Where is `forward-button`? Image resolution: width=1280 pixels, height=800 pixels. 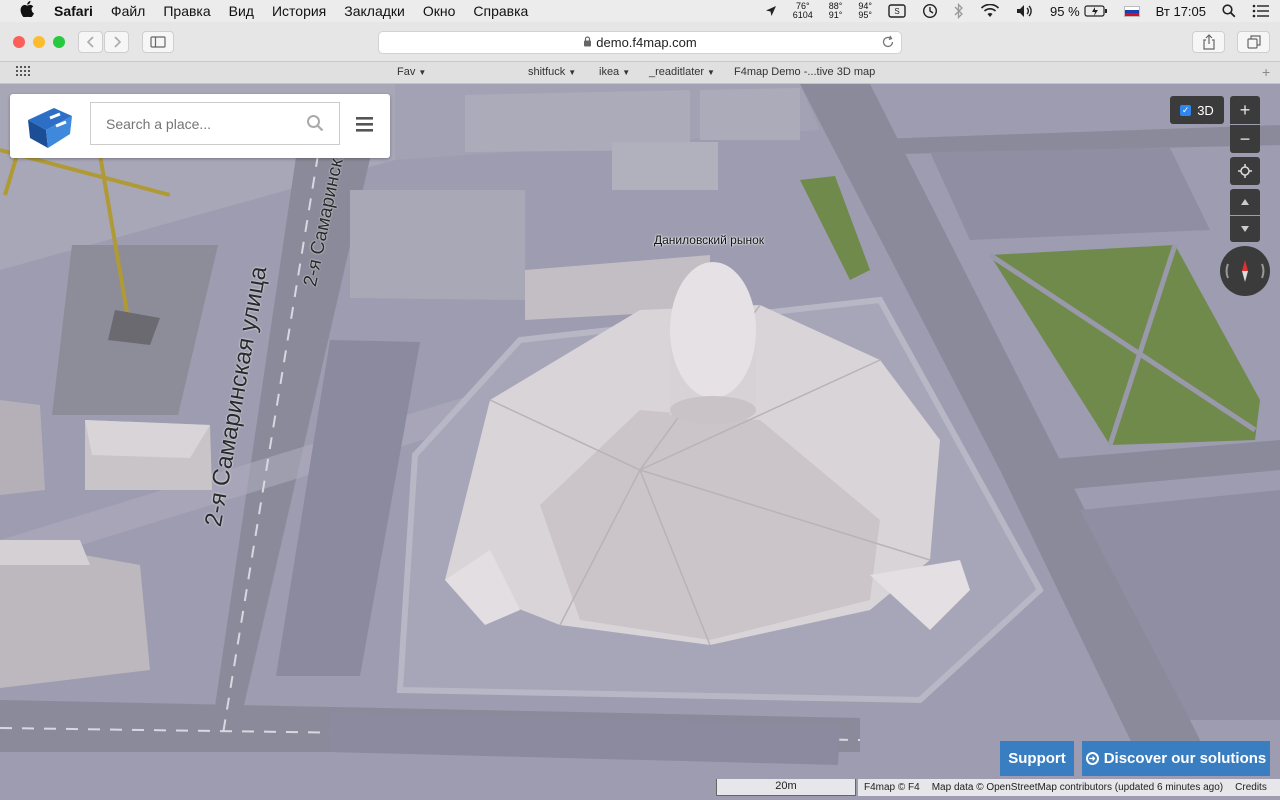 forward-button is located at coordinates (116, 42).